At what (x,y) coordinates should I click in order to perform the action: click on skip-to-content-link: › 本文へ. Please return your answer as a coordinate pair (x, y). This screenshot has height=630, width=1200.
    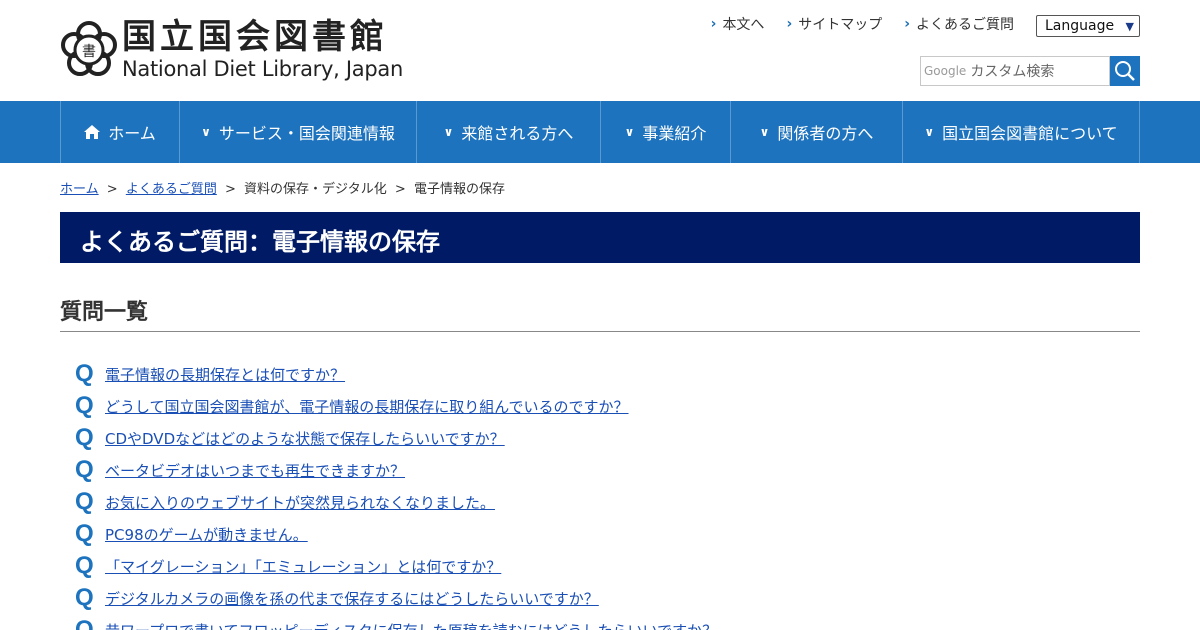
    Looking at the image, I should click on (738, 24).